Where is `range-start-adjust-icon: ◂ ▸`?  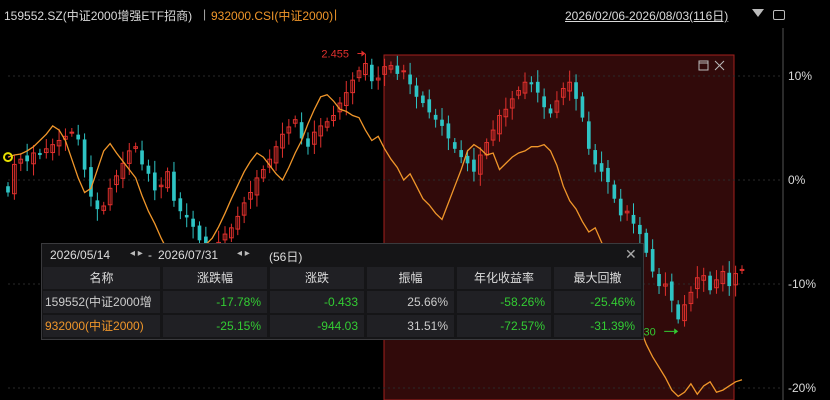 range-start-adjust-icon: ◂ ▸ is located at coordinates (136, 253).